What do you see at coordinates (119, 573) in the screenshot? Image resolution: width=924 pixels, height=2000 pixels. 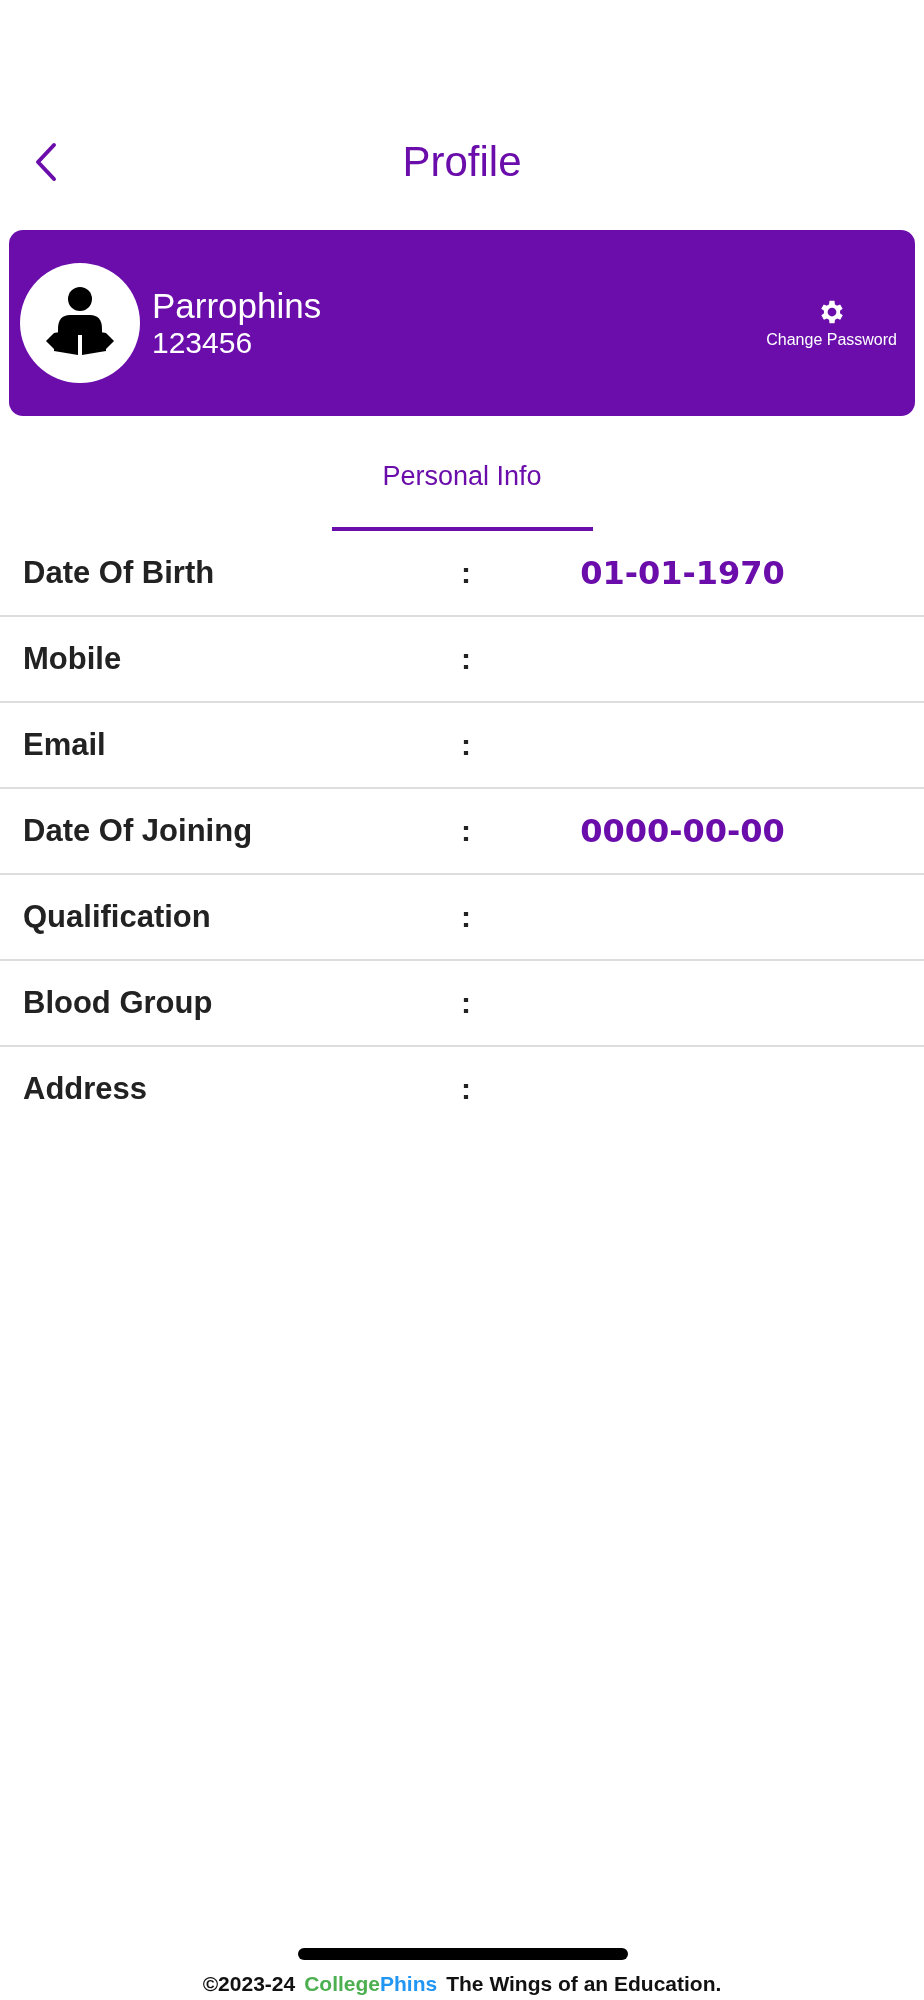 I see `field-label: Date Of Birth` at bounding box center [119, 573].